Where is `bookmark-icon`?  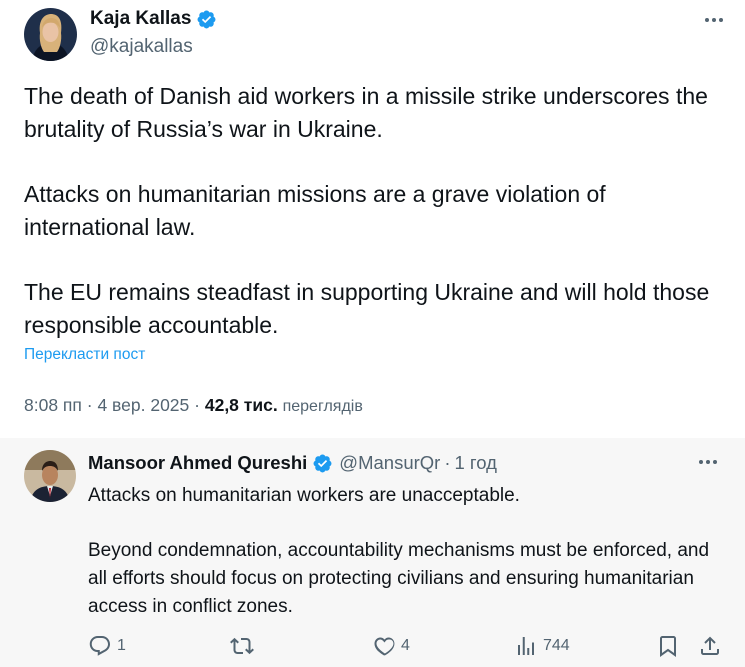 bookmark-icon is located at coordinates (668, 646).